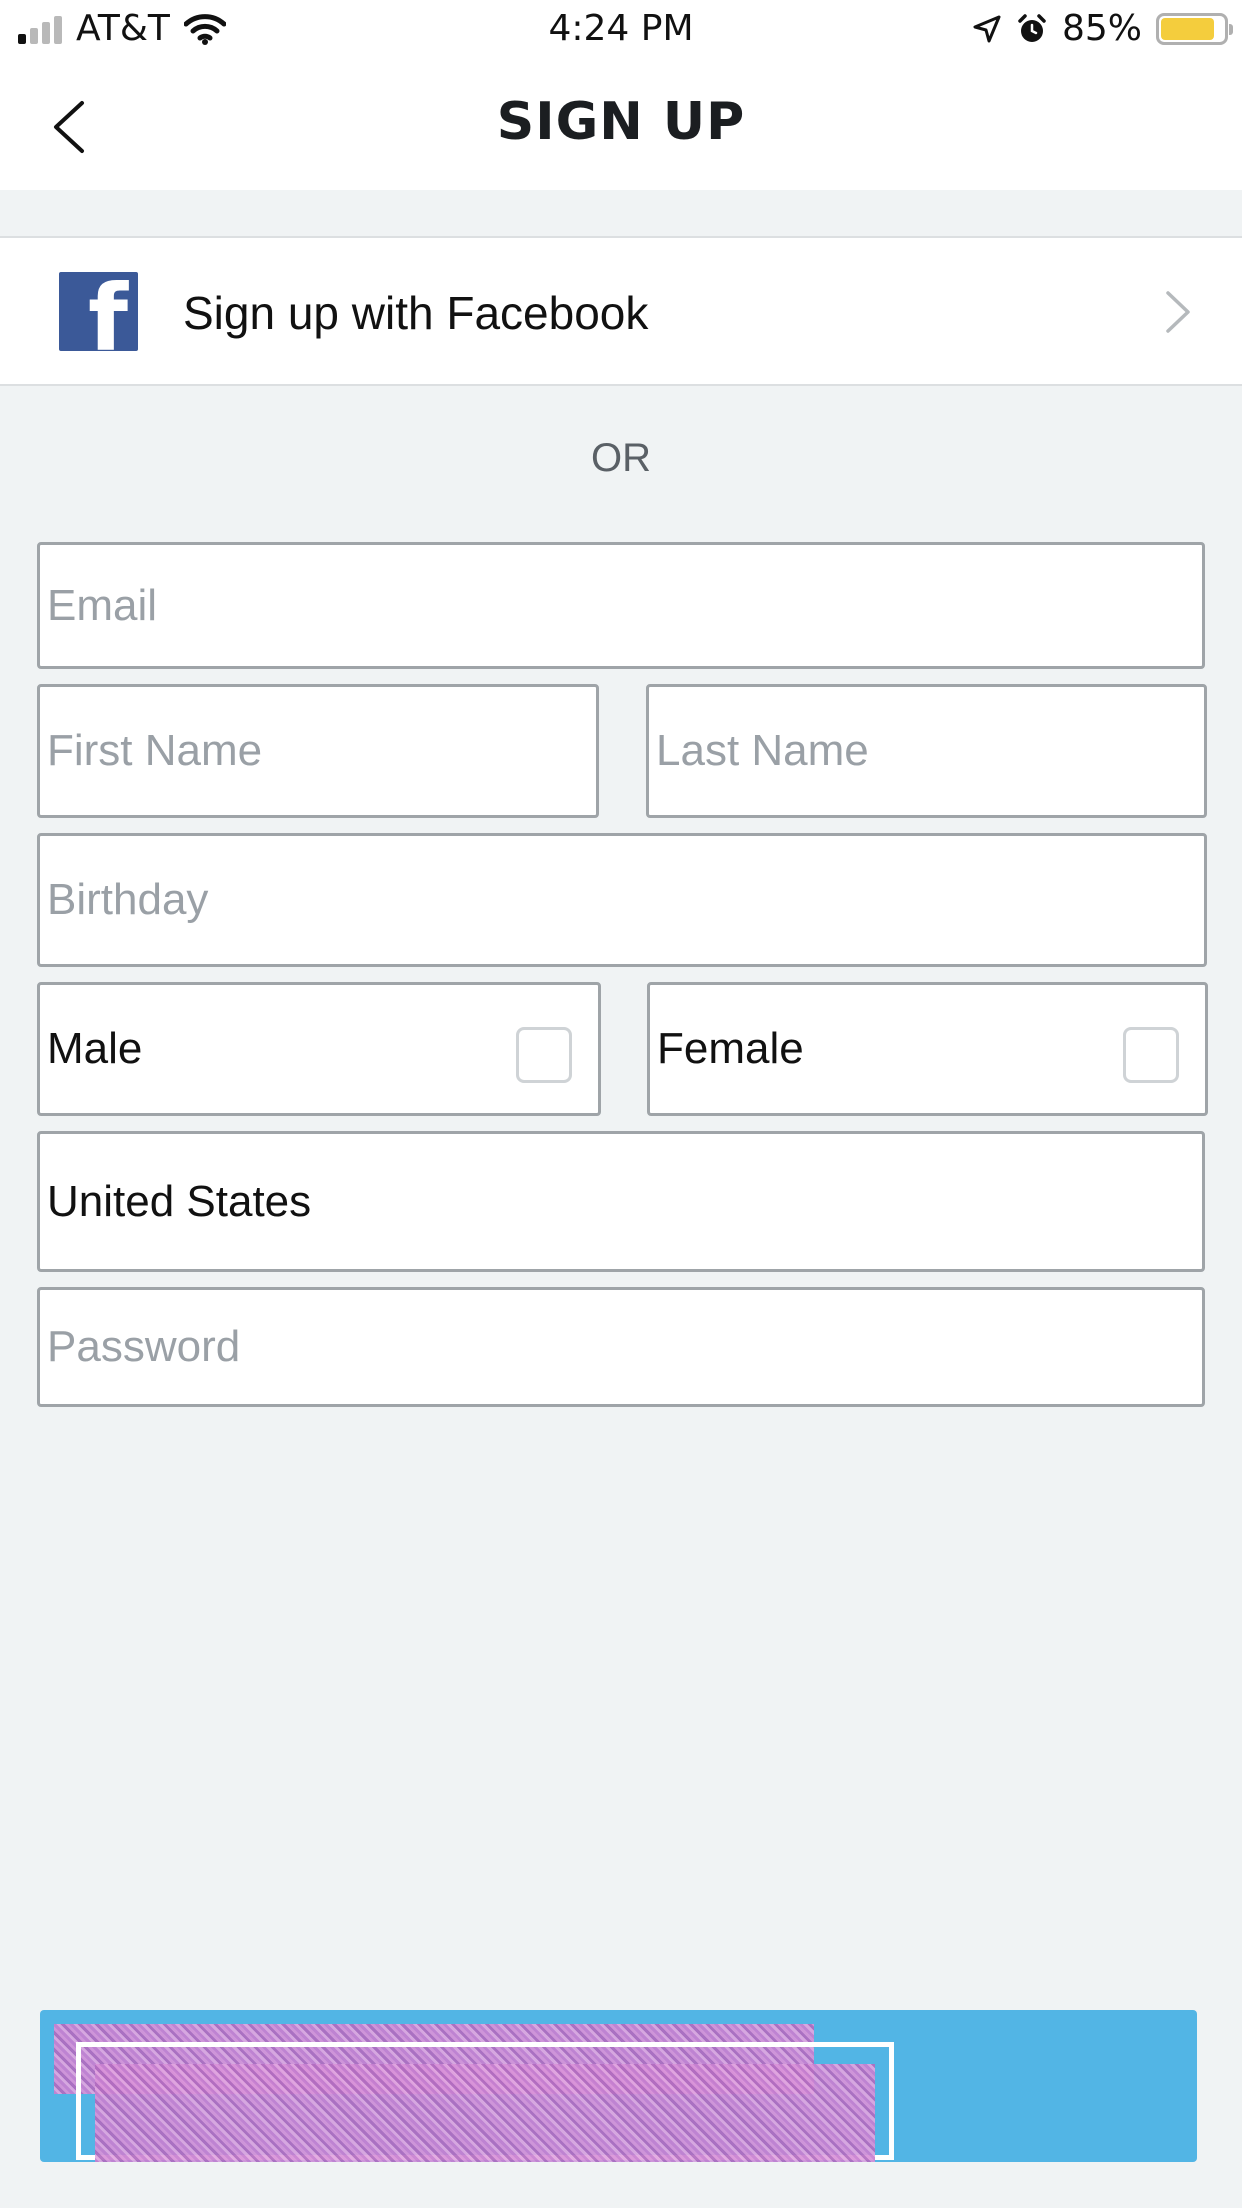 This screenshot has height=2208, width=1242. Describe the element at coordinates (485, 2113) in the screenshot. I see `redacted-overlay-lower` at that location.